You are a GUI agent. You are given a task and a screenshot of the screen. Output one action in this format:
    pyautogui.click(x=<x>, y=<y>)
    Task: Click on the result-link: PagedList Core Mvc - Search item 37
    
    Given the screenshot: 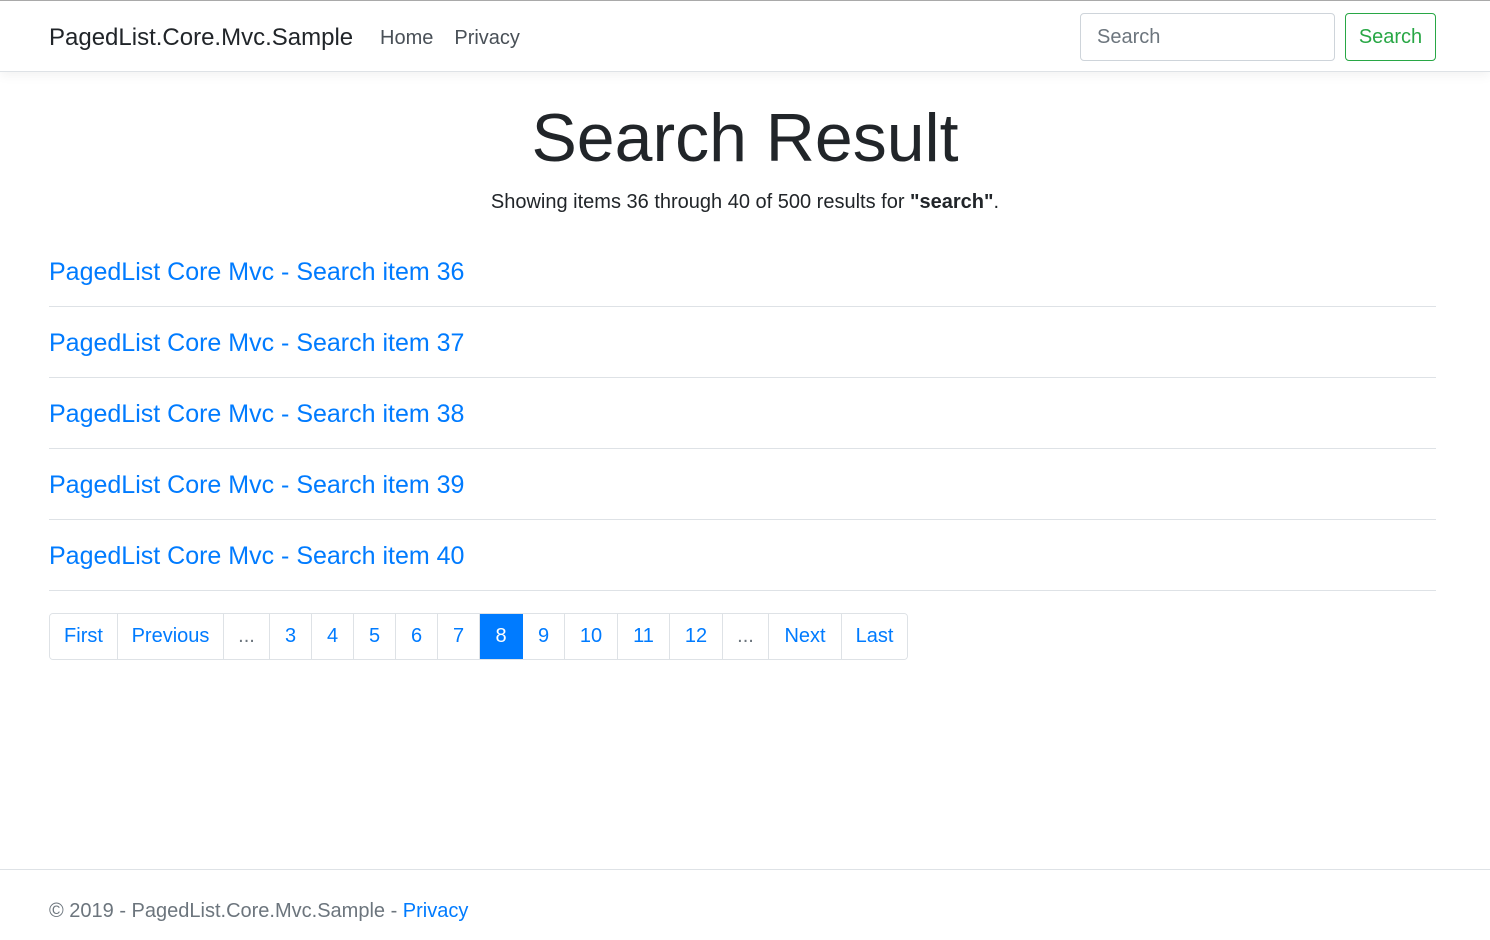 What is the action you would take?
    pyautogui.click(x=256, y=343)
    